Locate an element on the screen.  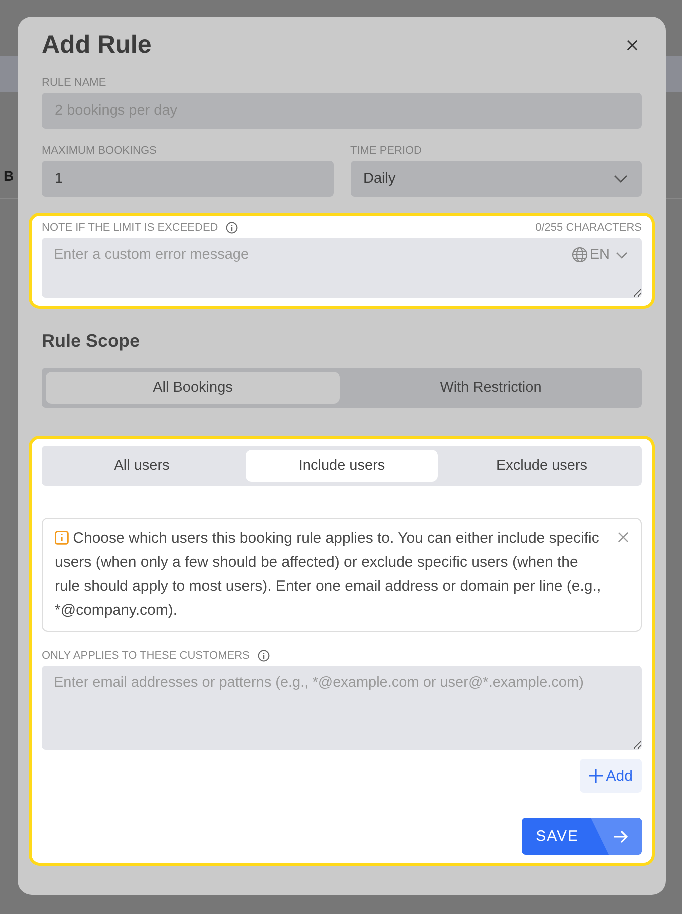
maximum-bookings-field: 1 is located at coordinates (188, 179).